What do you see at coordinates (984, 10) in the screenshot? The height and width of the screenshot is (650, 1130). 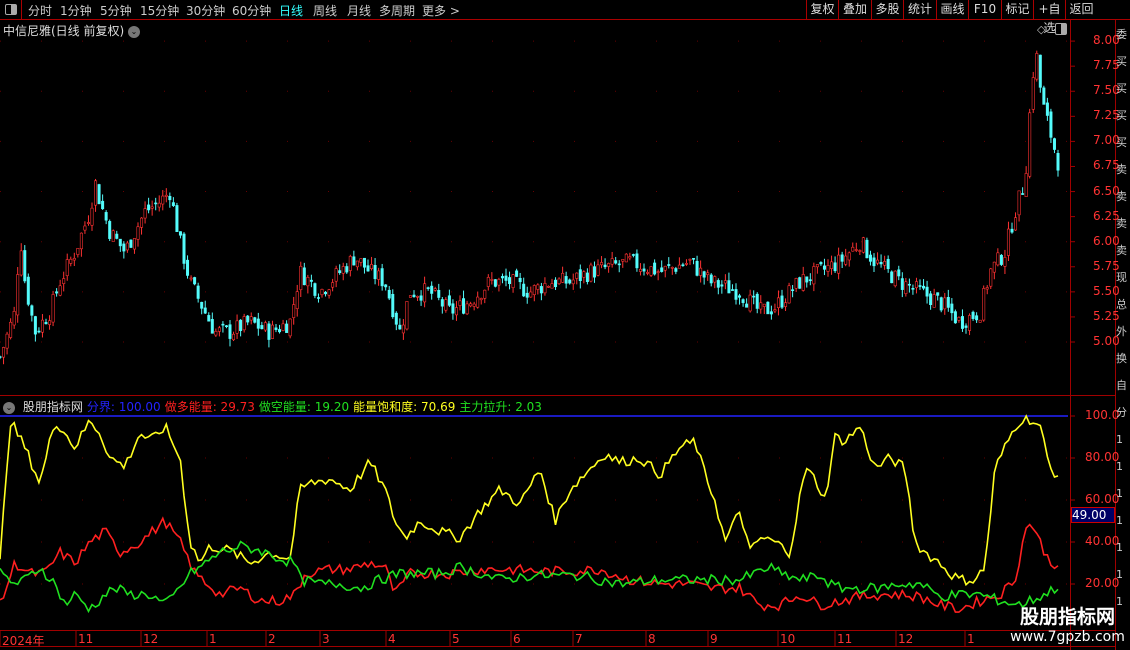 I see `toolbar-button: F10` at bounding box center [984, 10].